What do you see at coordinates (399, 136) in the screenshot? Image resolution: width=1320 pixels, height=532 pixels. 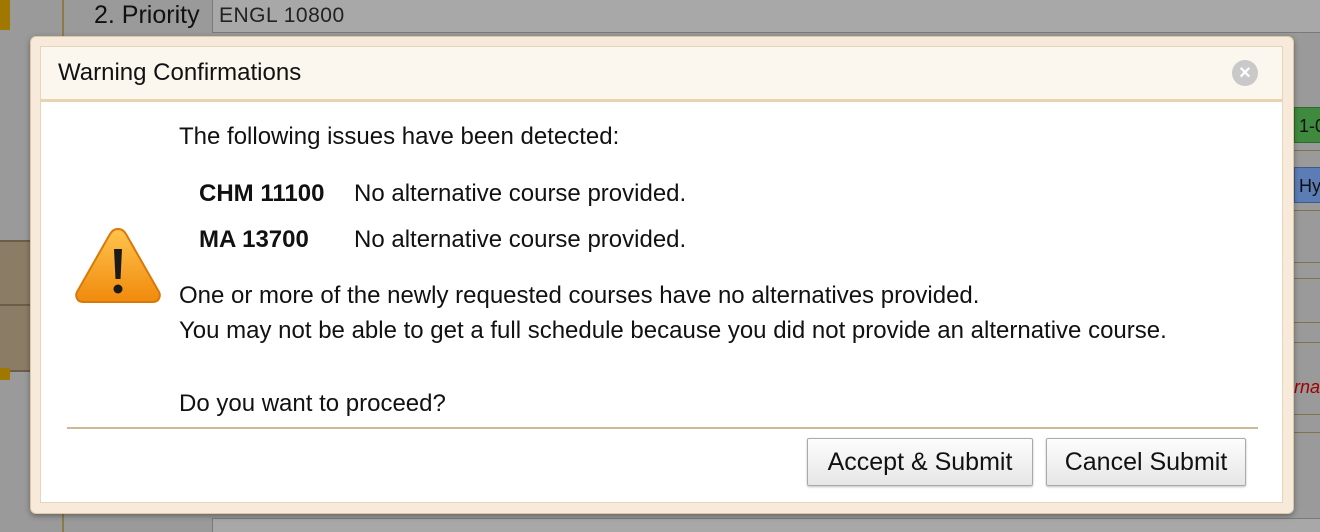 I see `intro-text: The following issues have been detected:` at bounding box center [399, 136].